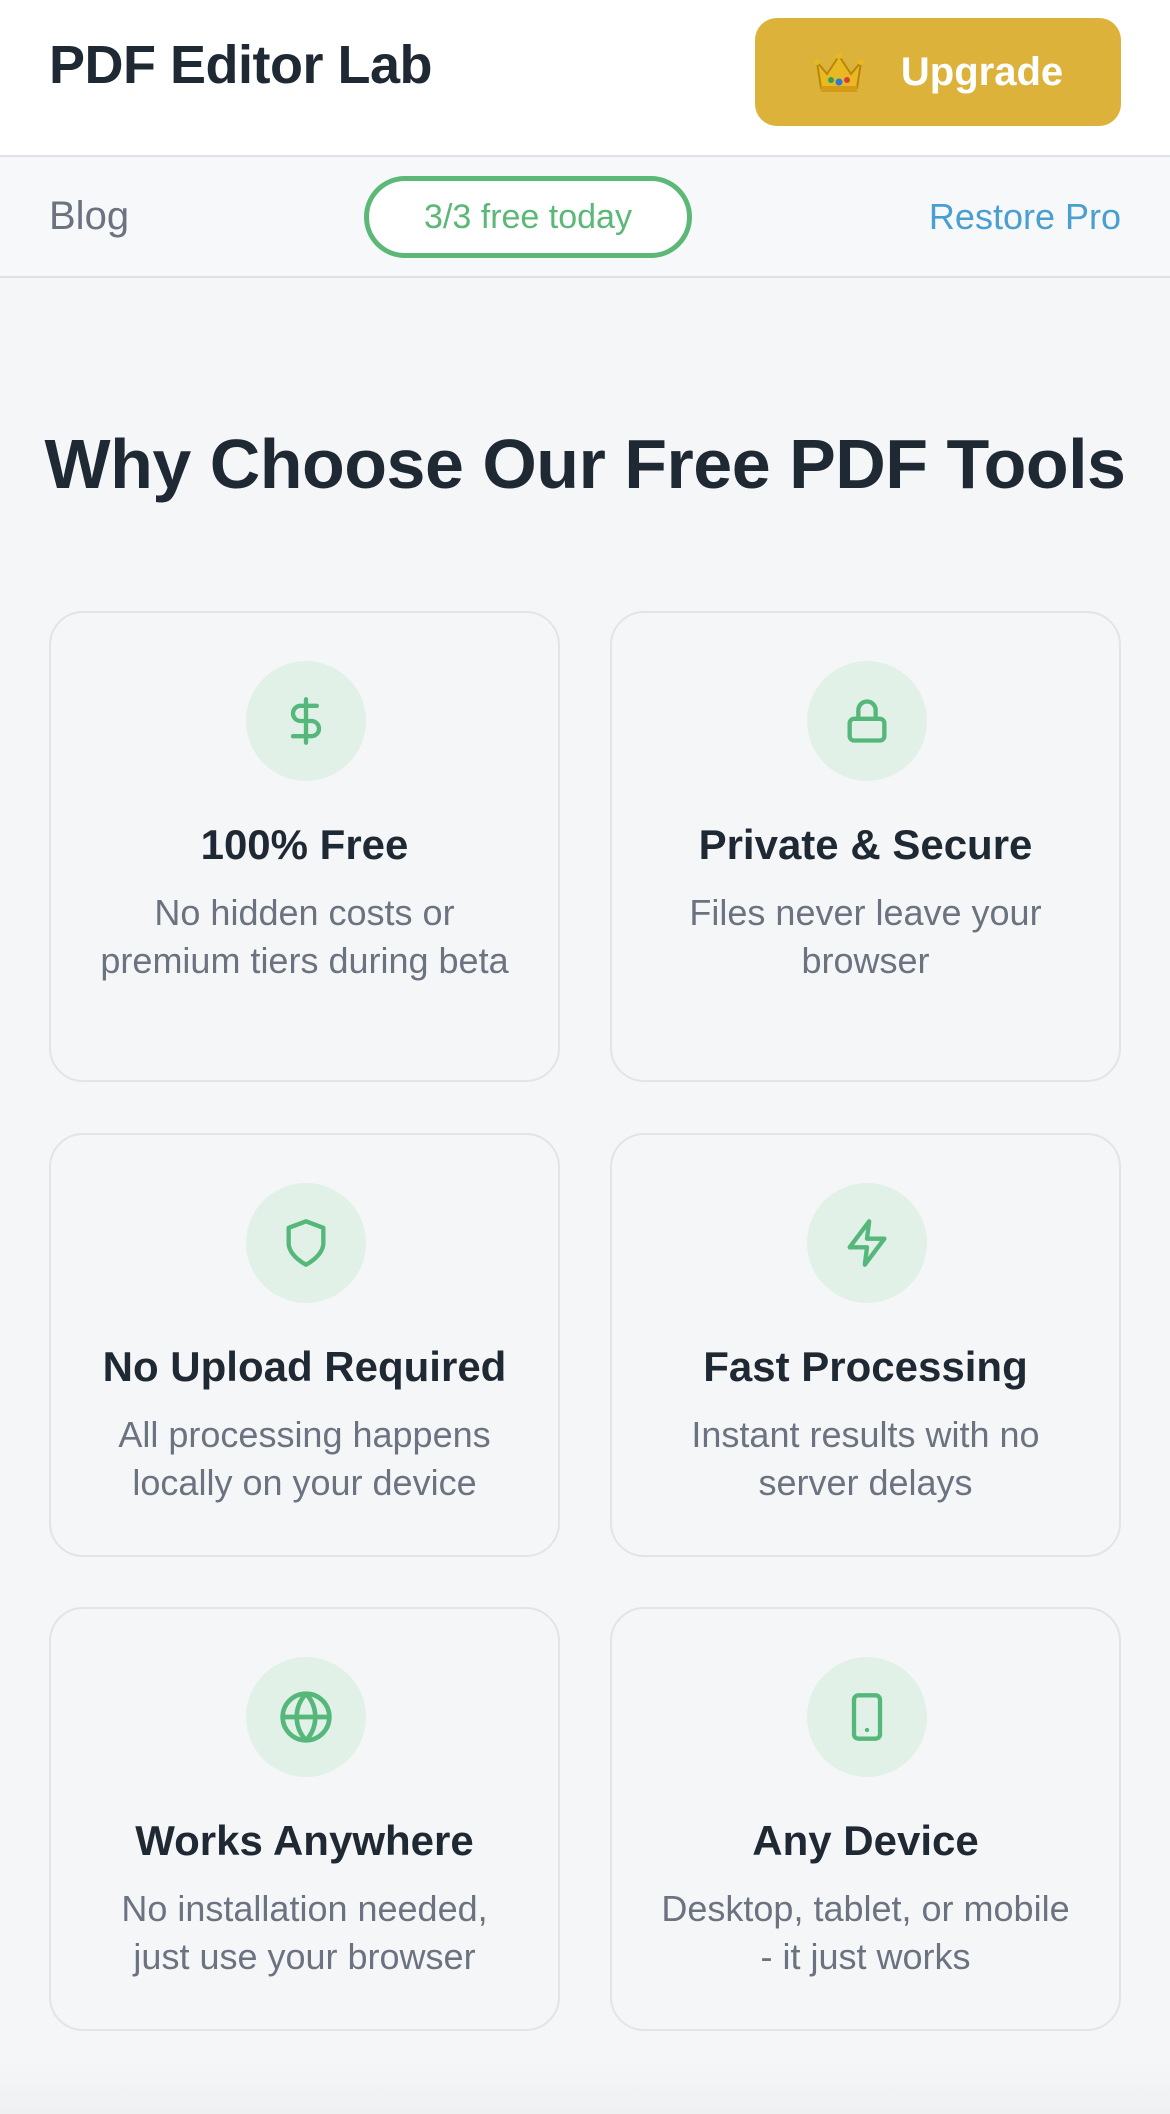 The image size is (1170, 2114). I want to click on upgrade-label: Upgrade, so click(982, 71).